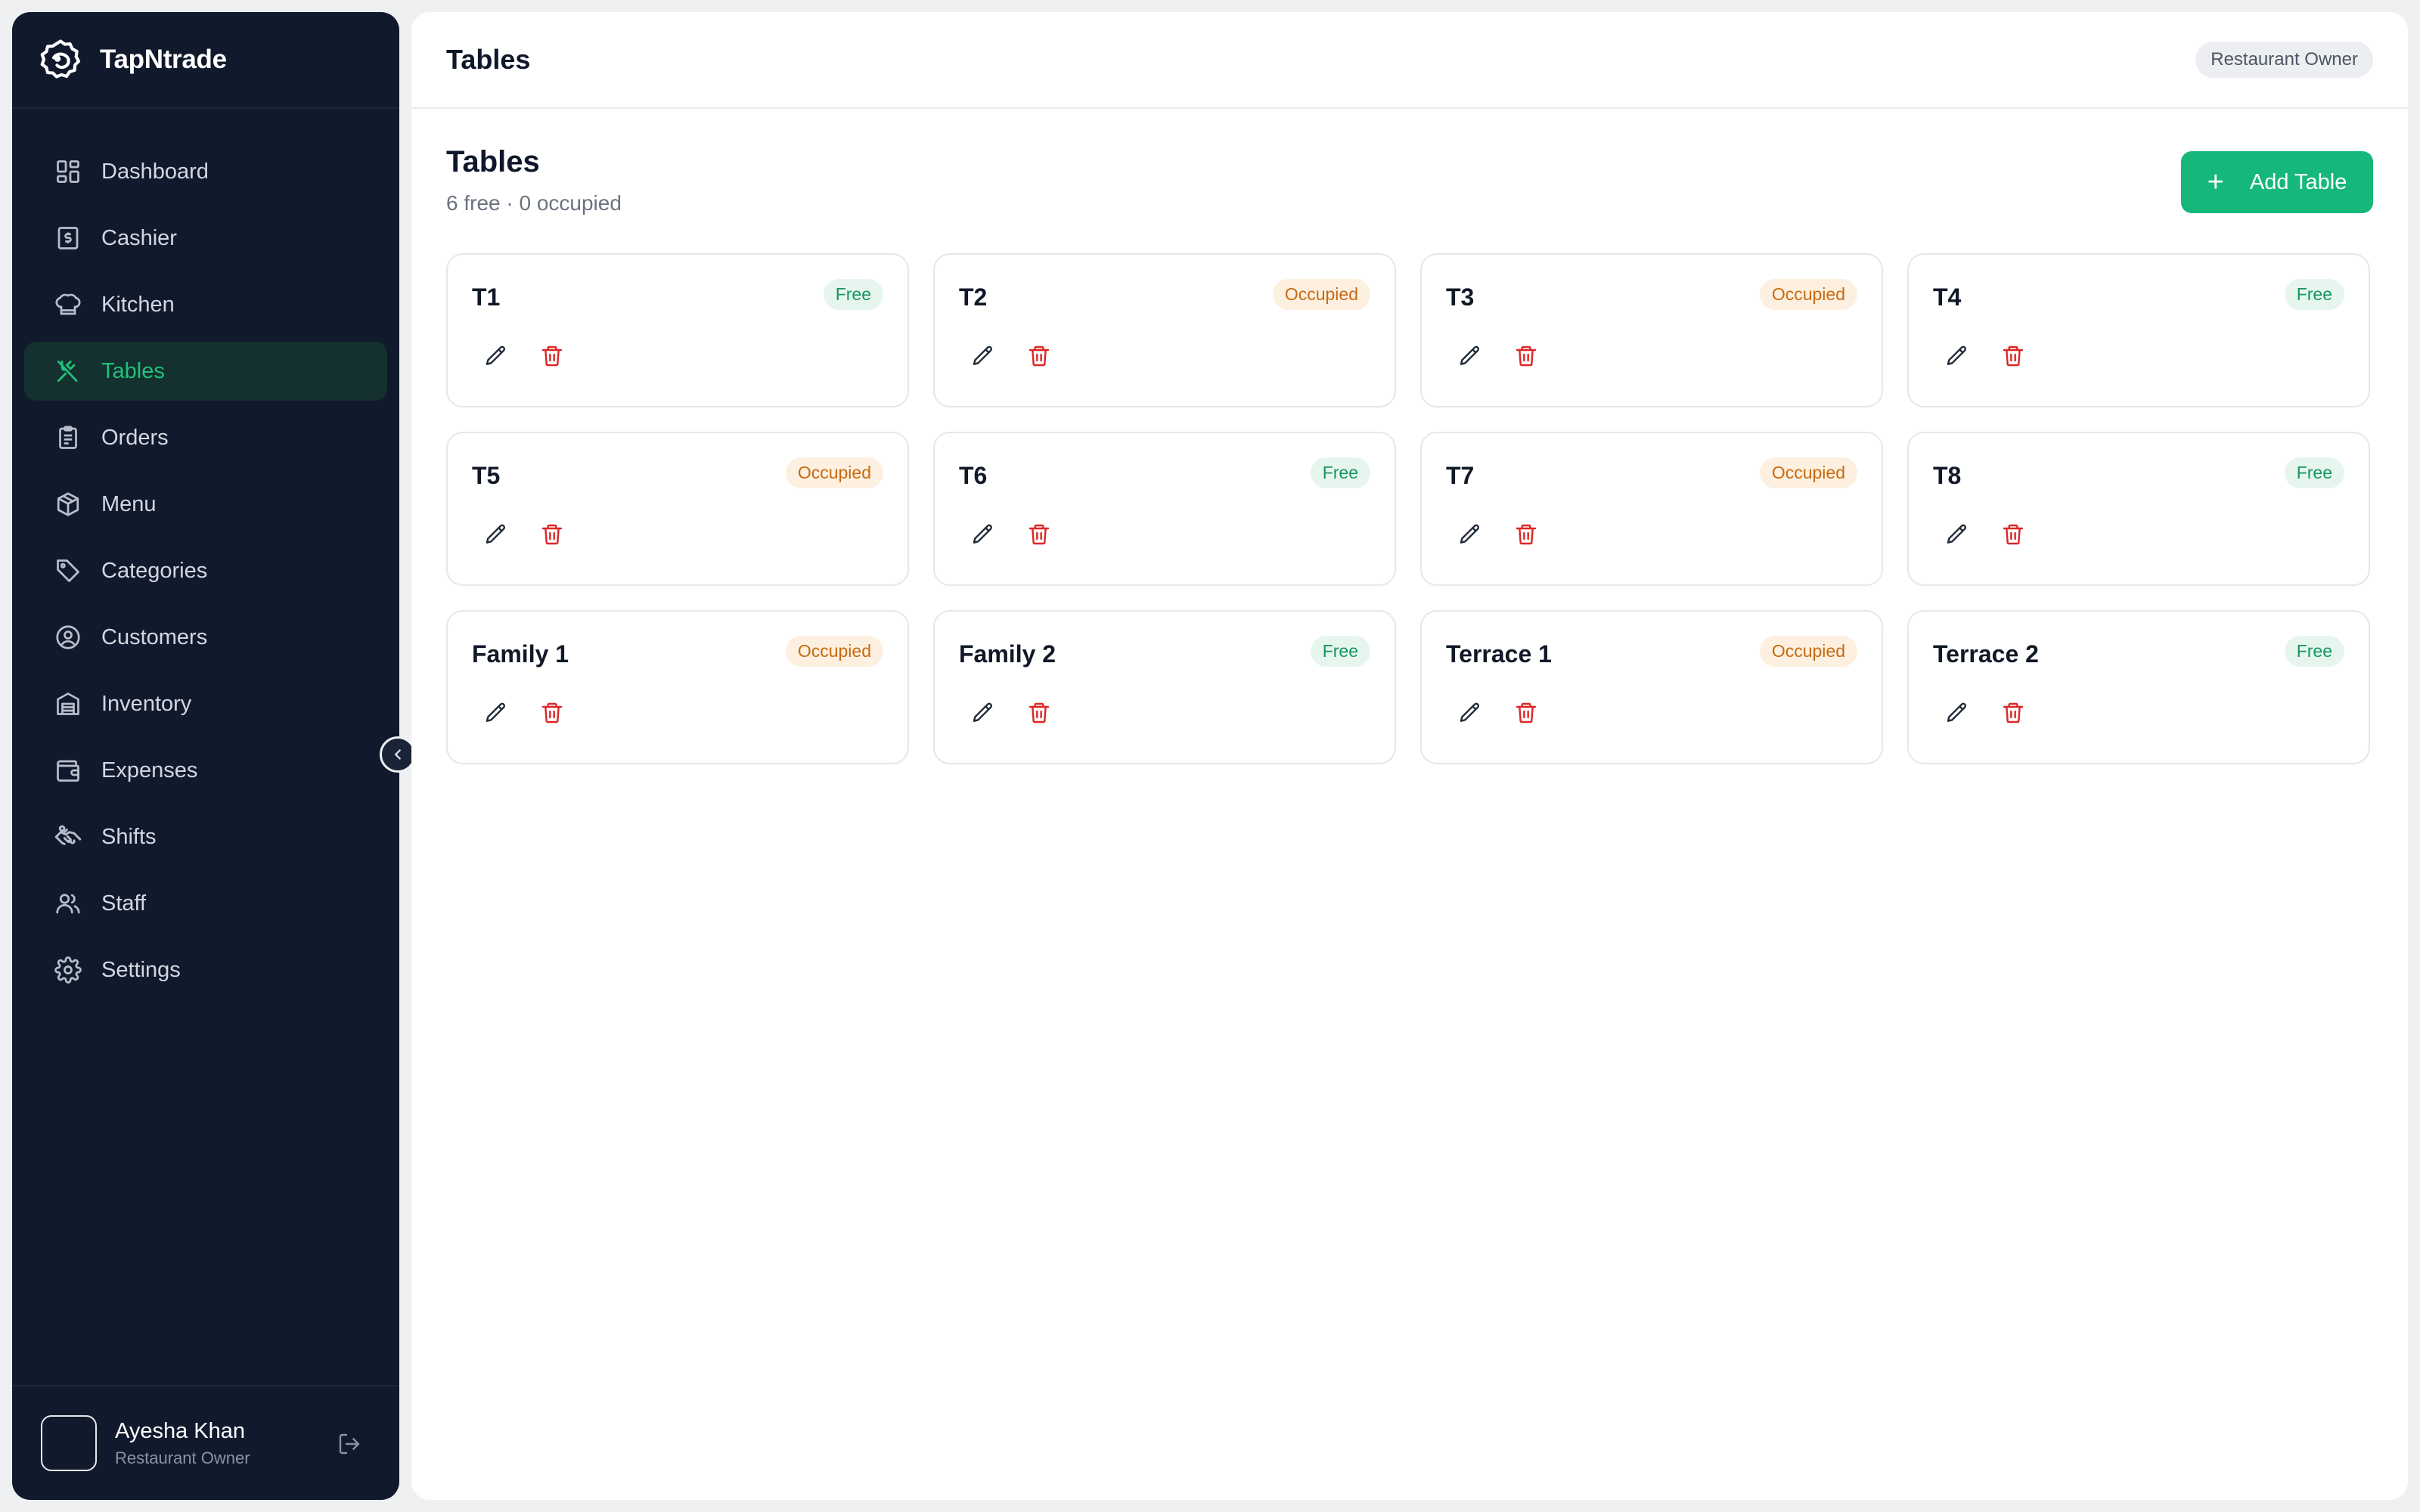 The width and height of the screenshot is (2420, 1512). Describe the element at coordinates (1340, 472) in the screenshot. I see `status-badge: Free` at that location.